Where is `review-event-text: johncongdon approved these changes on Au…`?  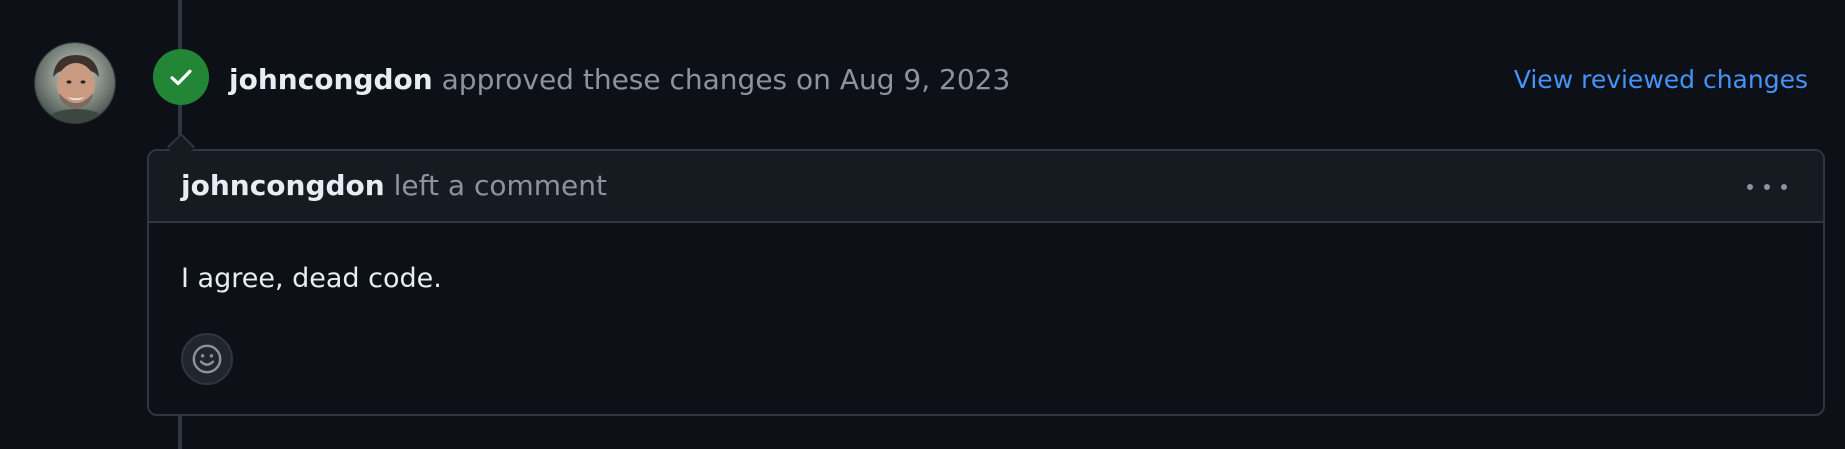
review-event-text: johncongdon approved these changes on Au… is located at coordinates (619, 80).